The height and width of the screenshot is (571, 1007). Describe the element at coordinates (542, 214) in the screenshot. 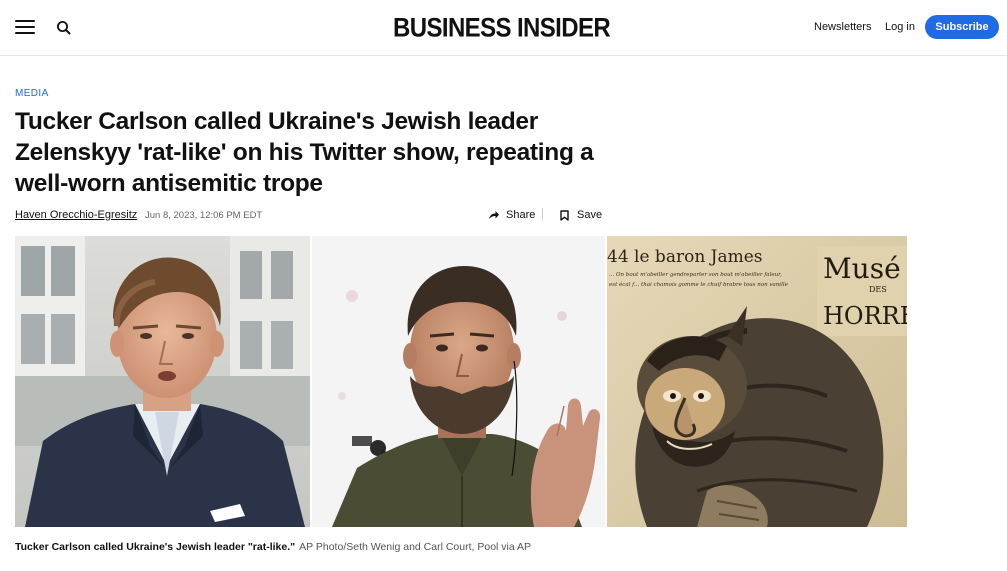

I see `action-divider` at that location.